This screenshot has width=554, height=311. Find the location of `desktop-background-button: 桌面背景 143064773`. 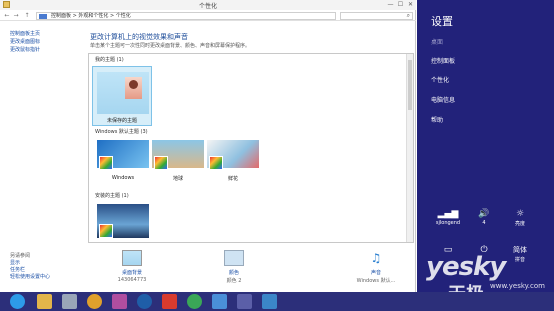

desktop-background-button: 桌面背景 143064773 is located at coordinates (132, 269).